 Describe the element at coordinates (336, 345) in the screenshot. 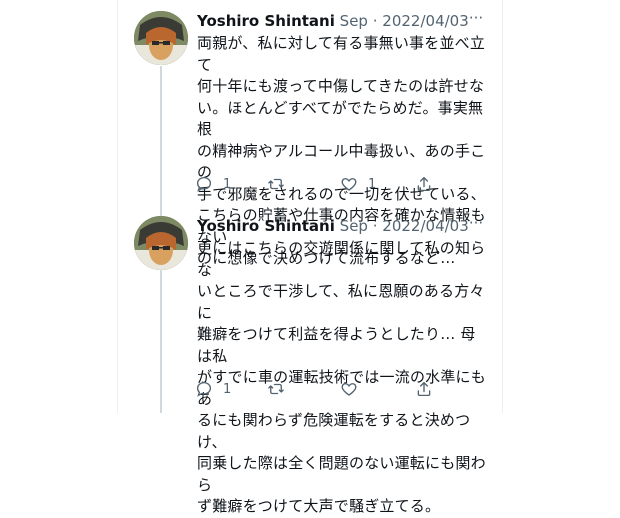

I see `tweet-text-line: 難癖をつけて利益を得ようとしたり… 母は私` at that location.